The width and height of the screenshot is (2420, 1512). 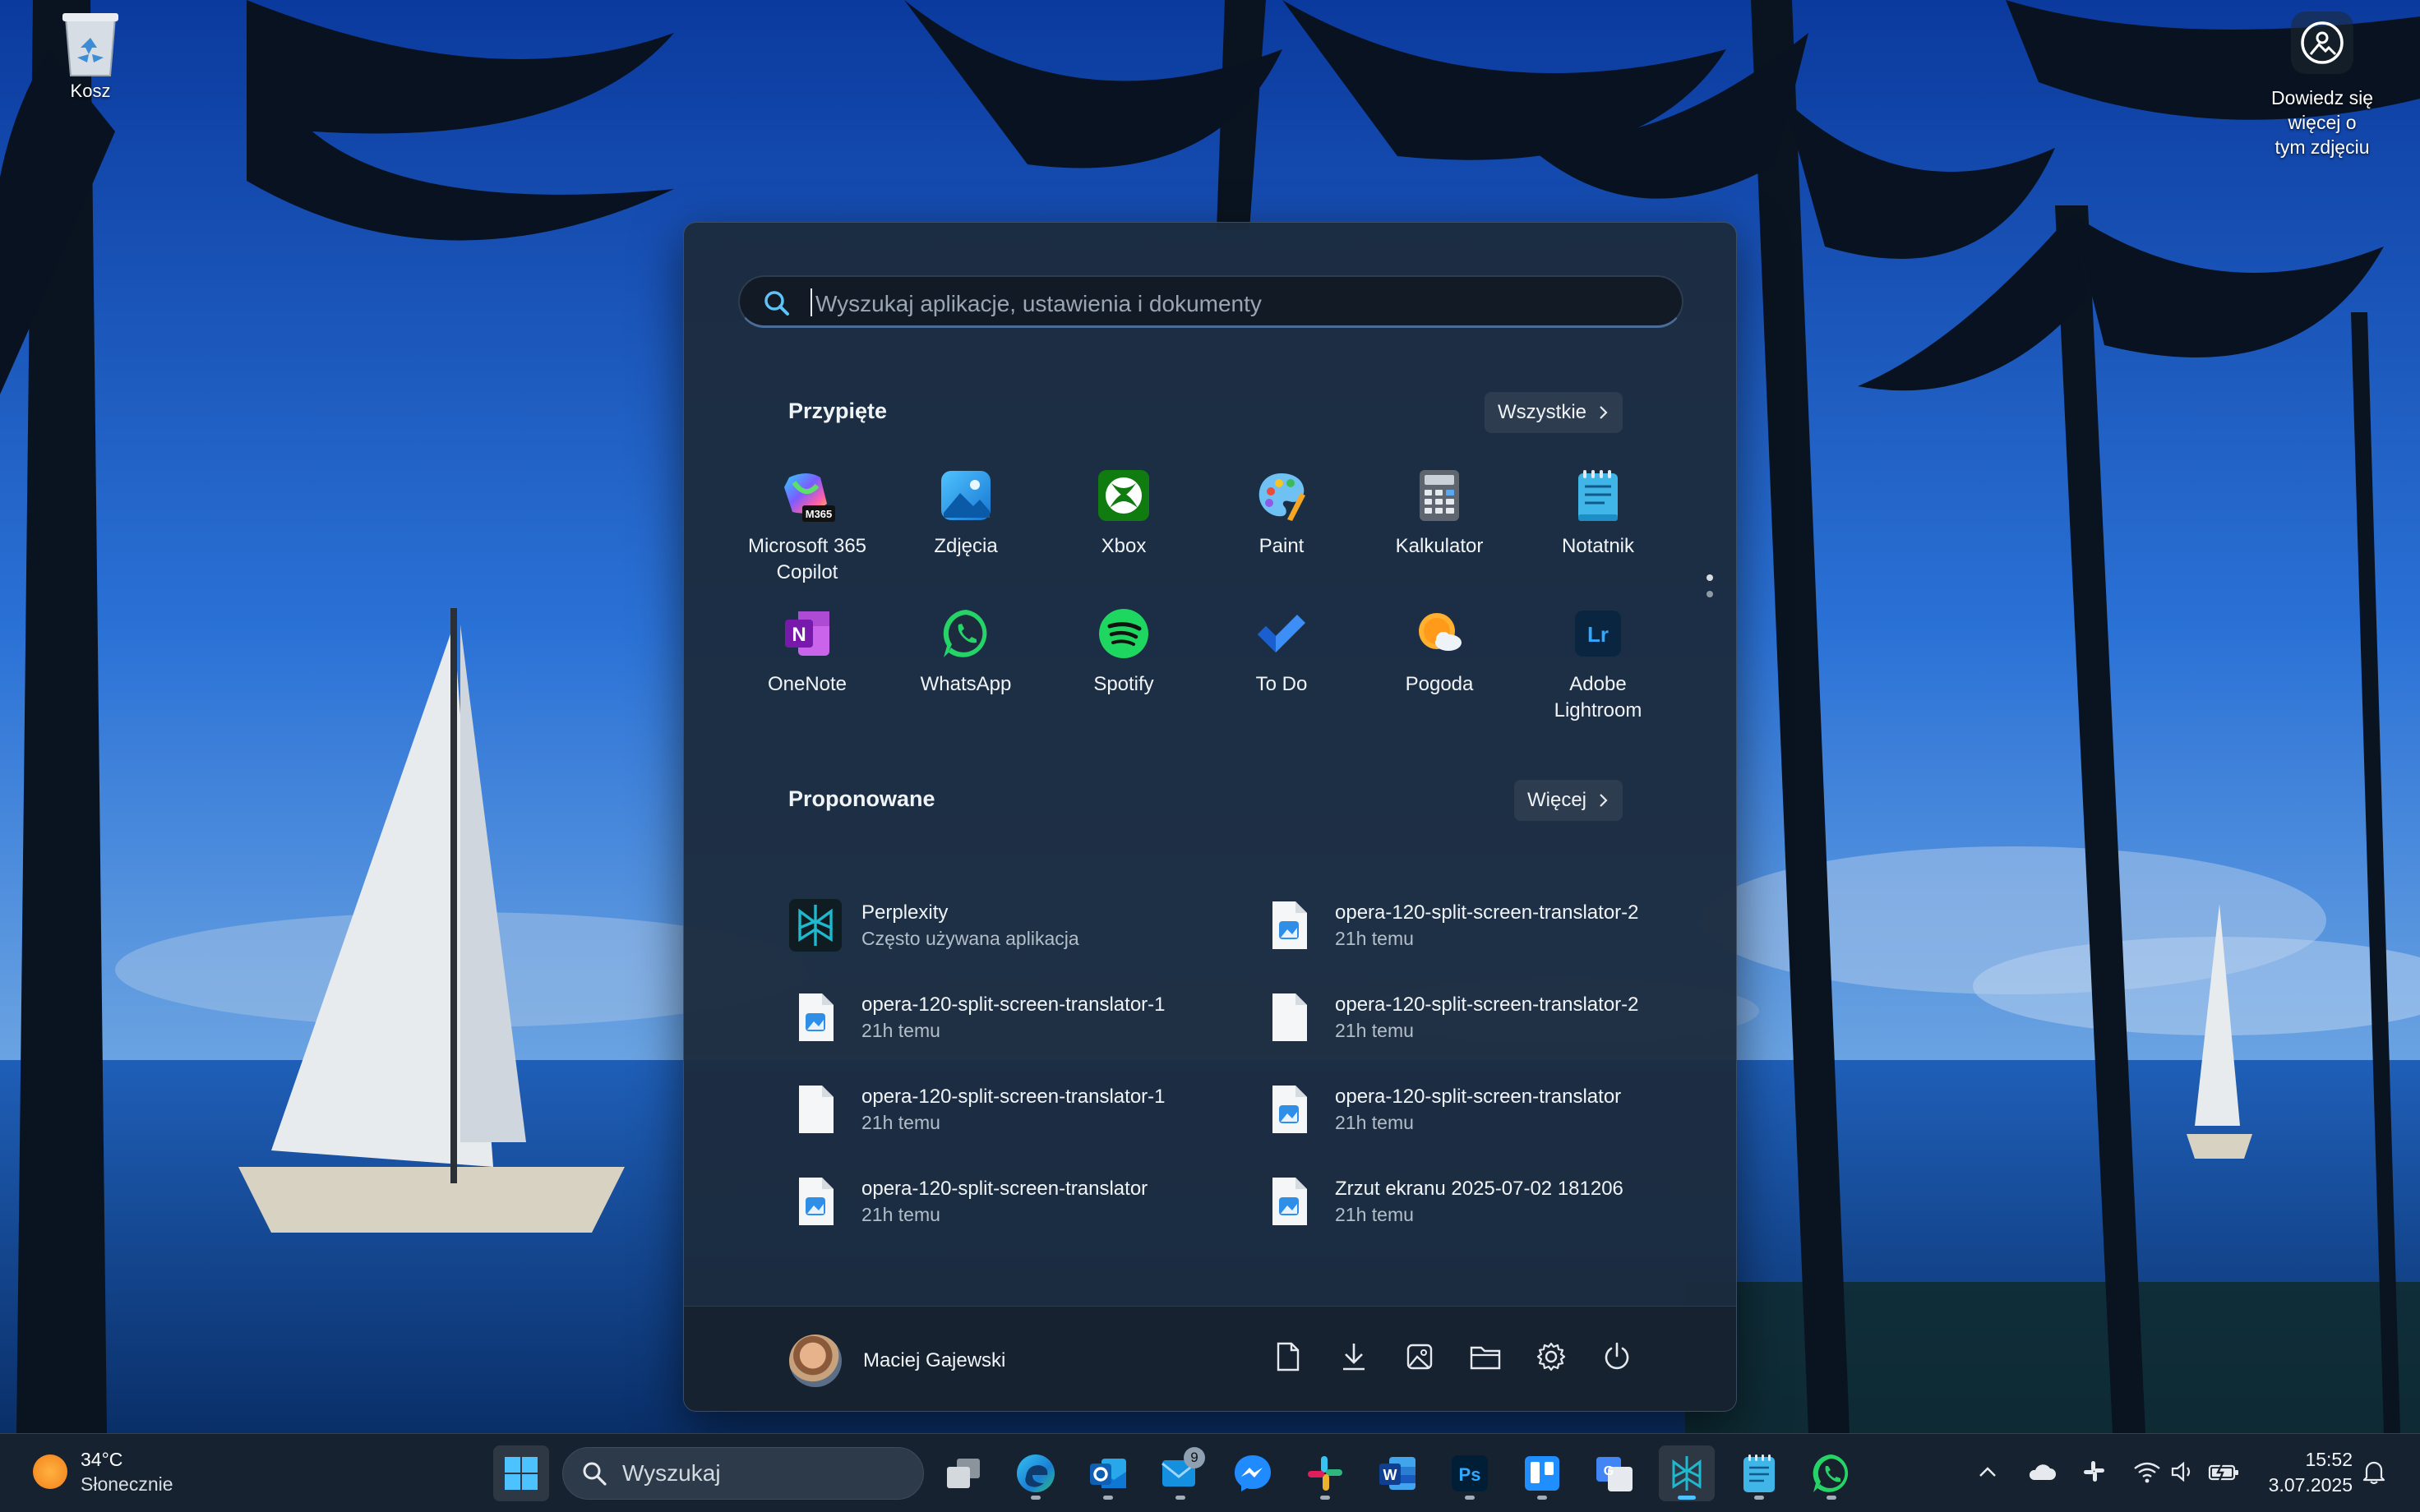 I want to click on onenote-icon: N, so click(x=807, y=634).